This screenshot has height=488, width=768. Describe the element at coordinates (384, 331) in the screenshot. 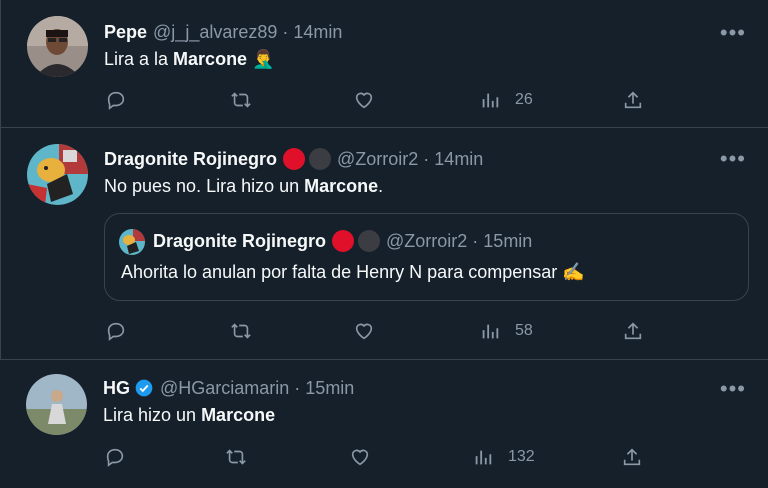

I see `tweet-actions: 58` at that location.